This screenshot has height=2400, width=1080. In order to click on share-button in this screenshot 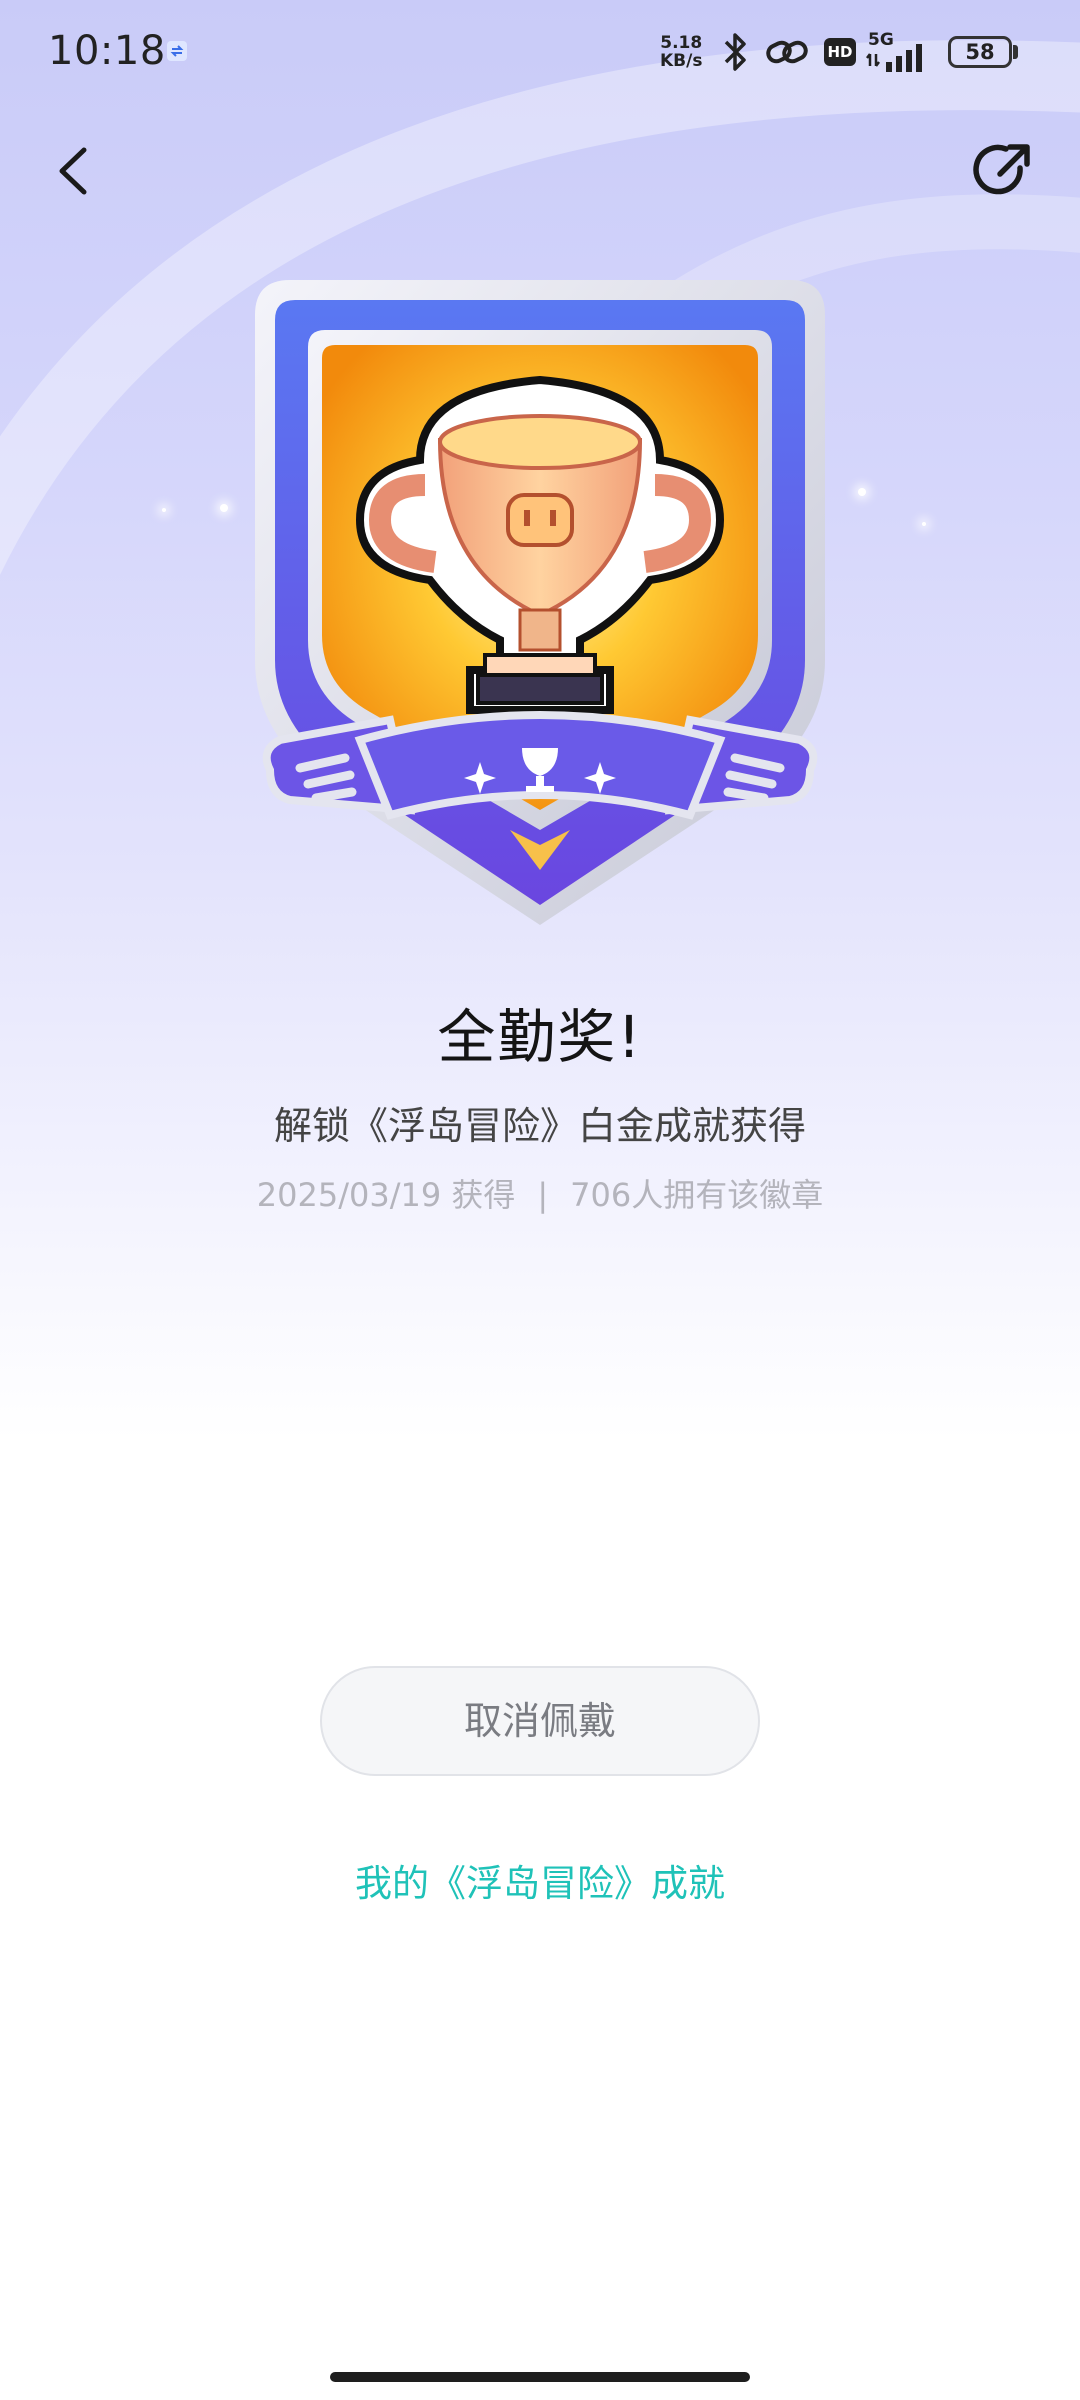, I will do `click(1003, 171)`.